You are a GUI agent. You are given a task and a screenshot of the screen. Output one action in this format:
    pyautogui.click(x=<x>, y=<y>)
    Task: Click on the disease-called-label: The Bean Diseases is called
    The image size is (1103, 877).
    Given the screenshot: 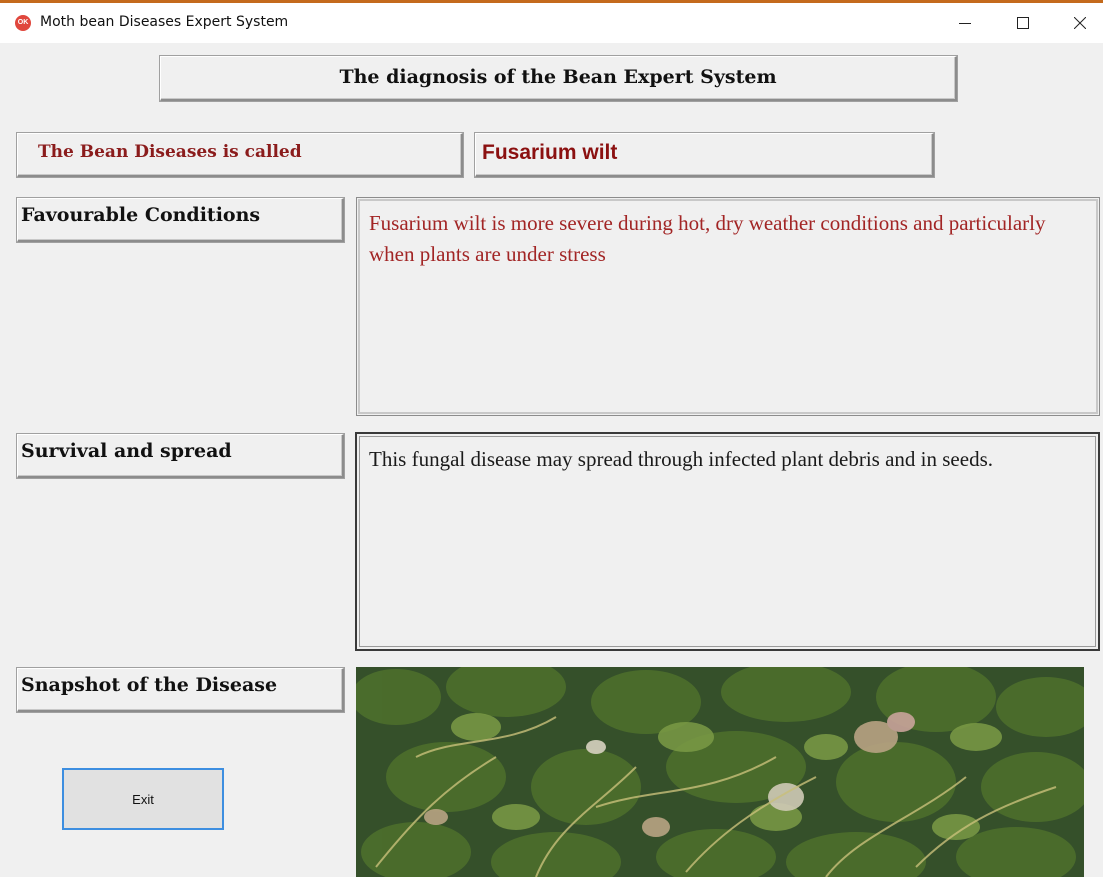 What is the action you would take?
    pyautogui.click(x=170, y=152)
    